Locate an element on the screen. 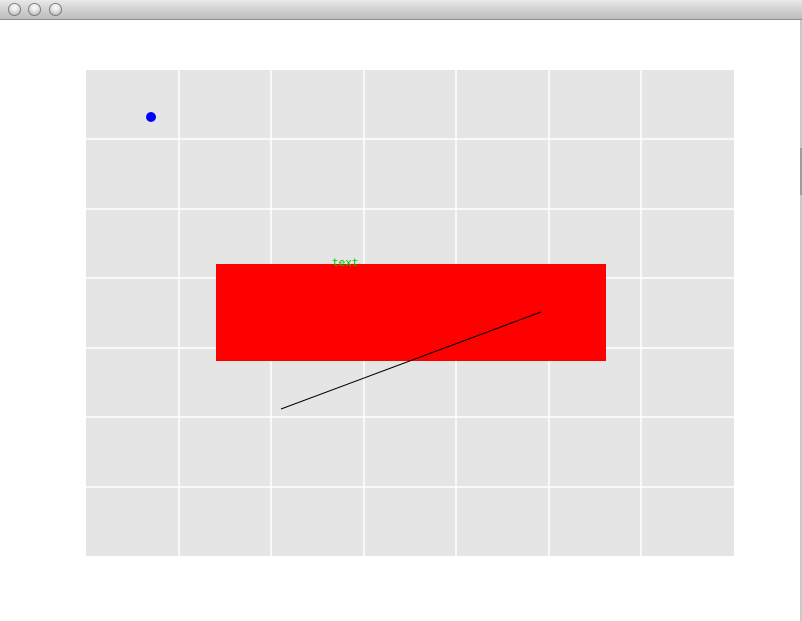 The image size is (802, 621). traffic-light-close-icon is located at coordinates (14, 9).